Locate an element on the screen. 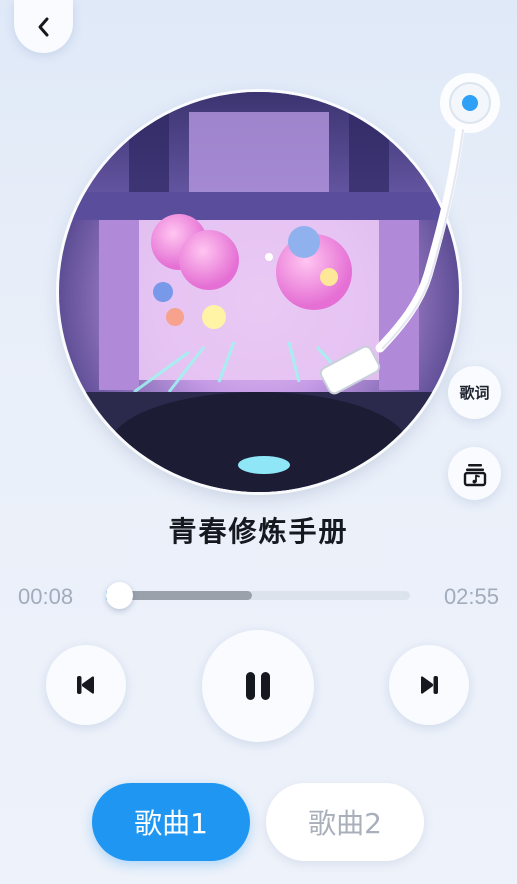 The image size is (517, 884). progress-track is located at coordinates (258, 595).